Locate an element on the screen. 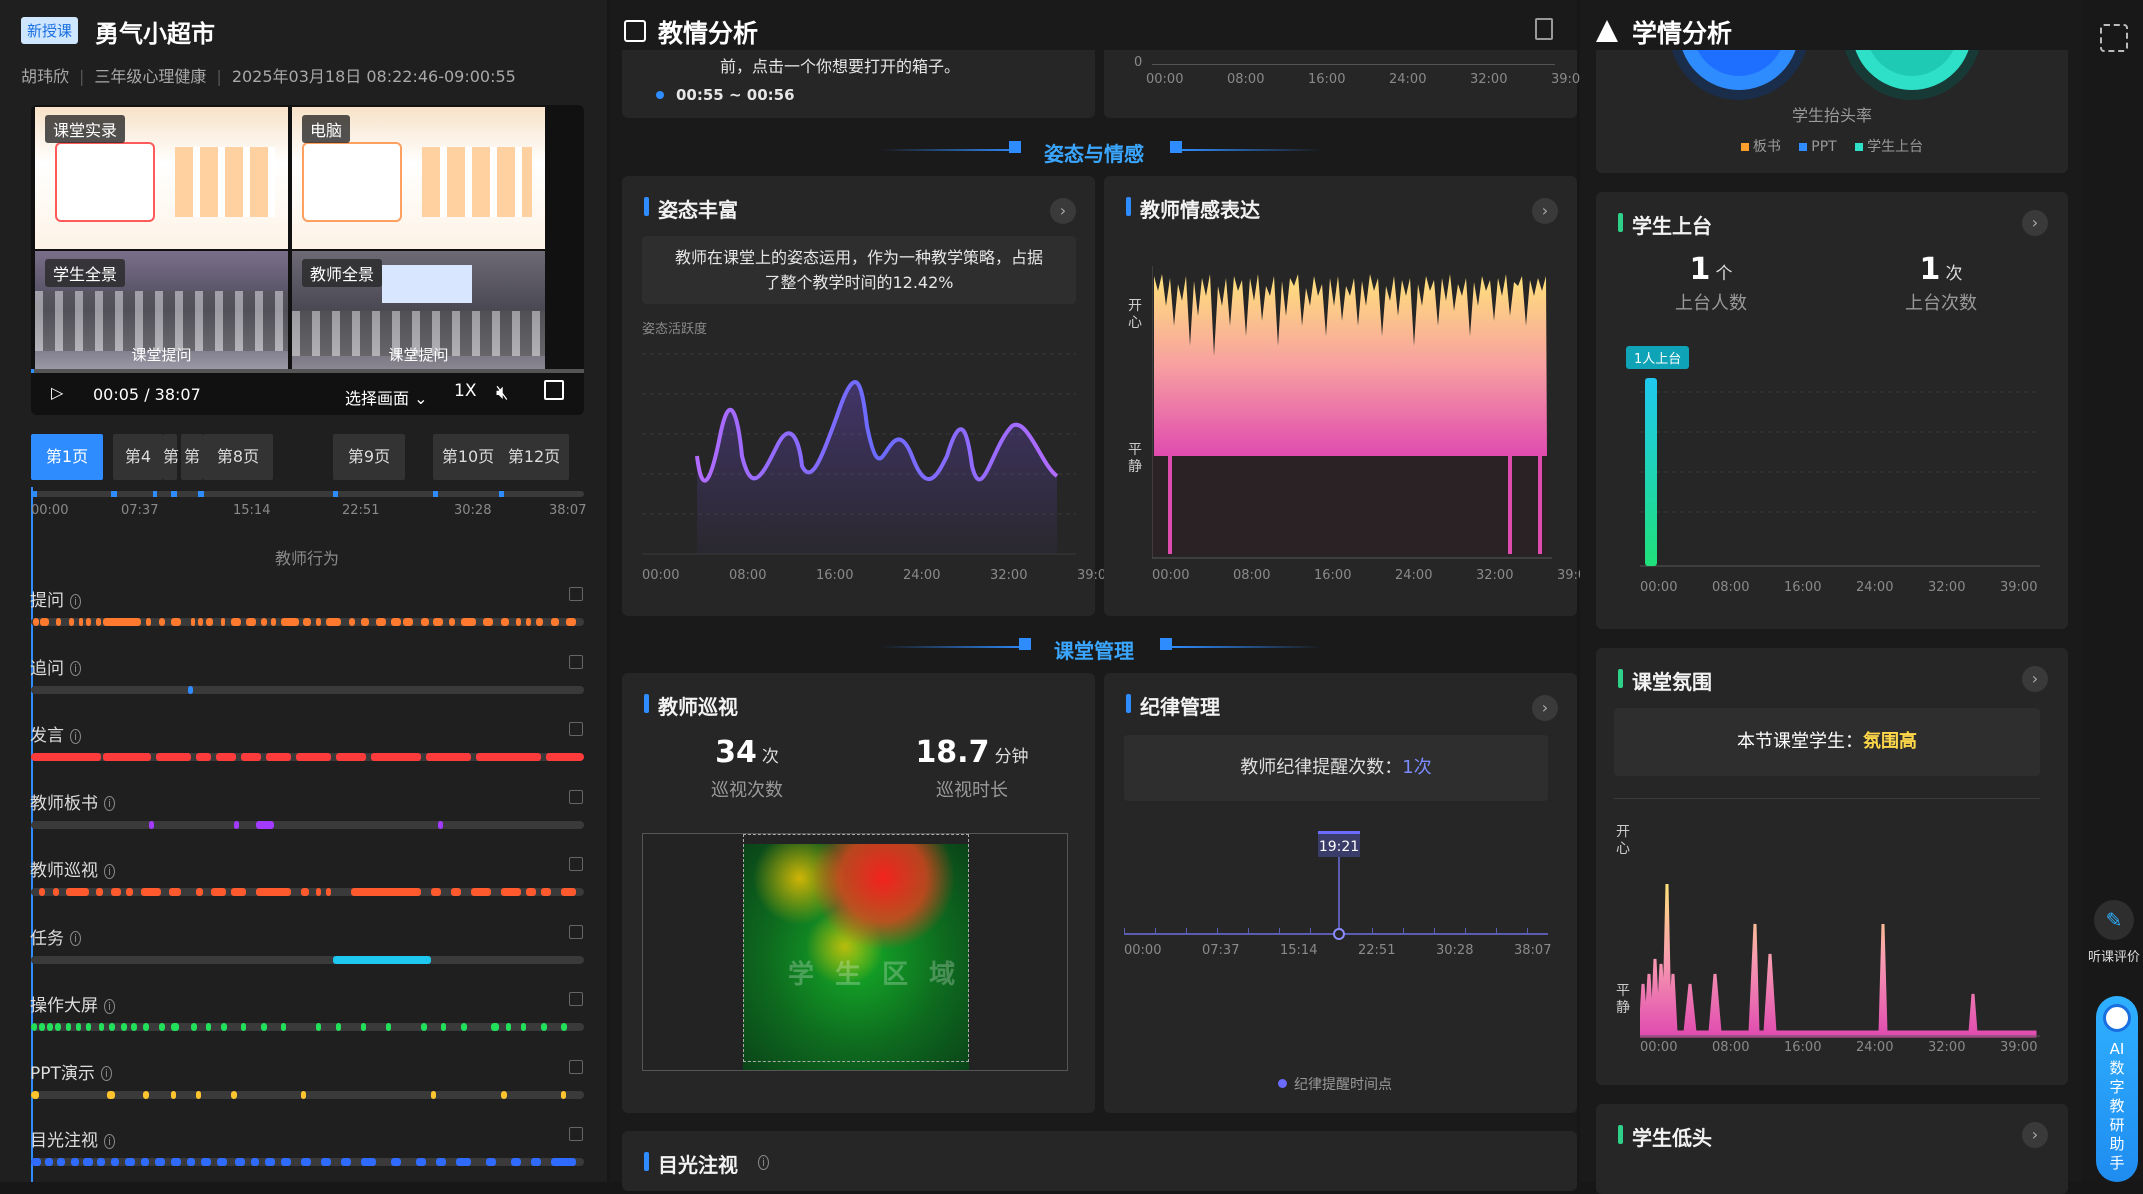 This screenshot has width=2143, height=1194. view-select: 选择画面 ⌄ is located at coordinates (386, 397).